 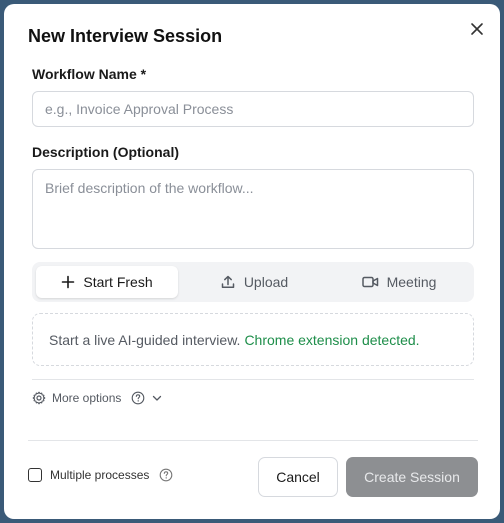 I want to click on workflow-name-label: Workflow Name *, so click(x=89, y=74).